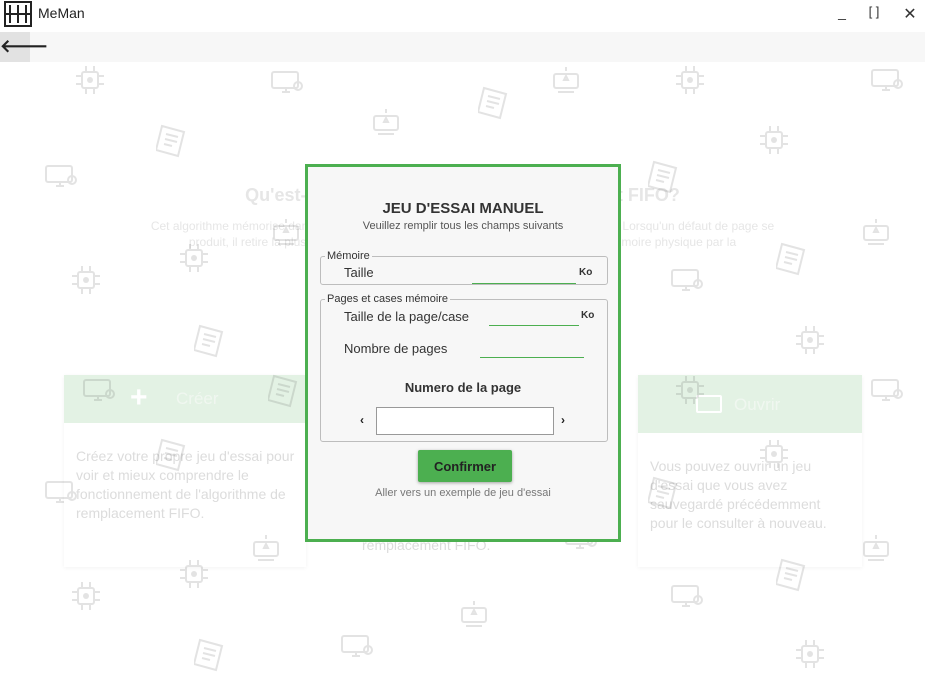  Describe the element at coordinates (463, 208) in the screenshot. I see `dialog-title: JEU D'ESSAI MANUEL` at that location.